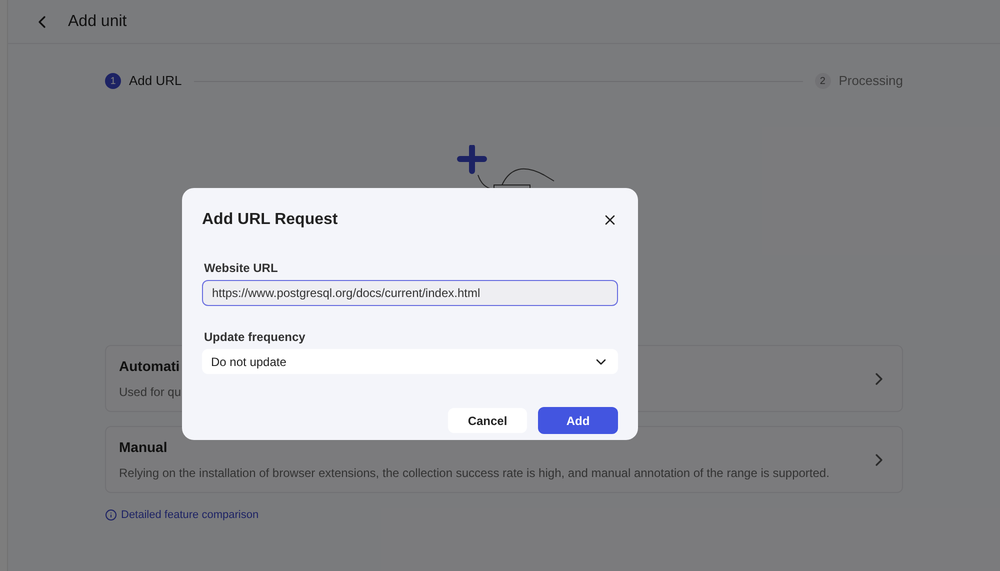  Describe the element at coordinates (255, 337) in the screenshot. I see `field-label: Update frequency` at that location.